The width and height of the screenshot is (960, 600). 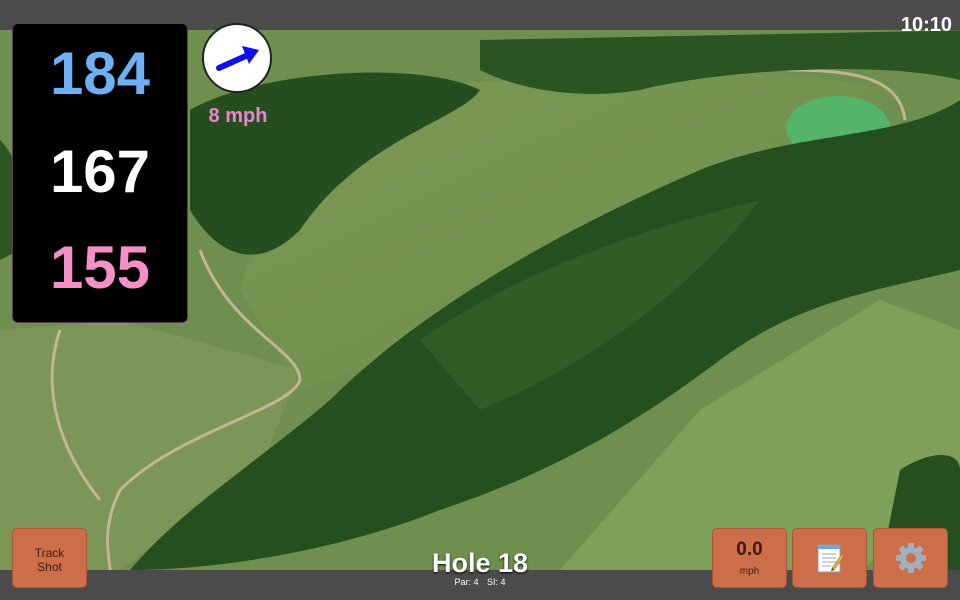 I want to click on speed-unit: mph, so click(x=749, y=571).